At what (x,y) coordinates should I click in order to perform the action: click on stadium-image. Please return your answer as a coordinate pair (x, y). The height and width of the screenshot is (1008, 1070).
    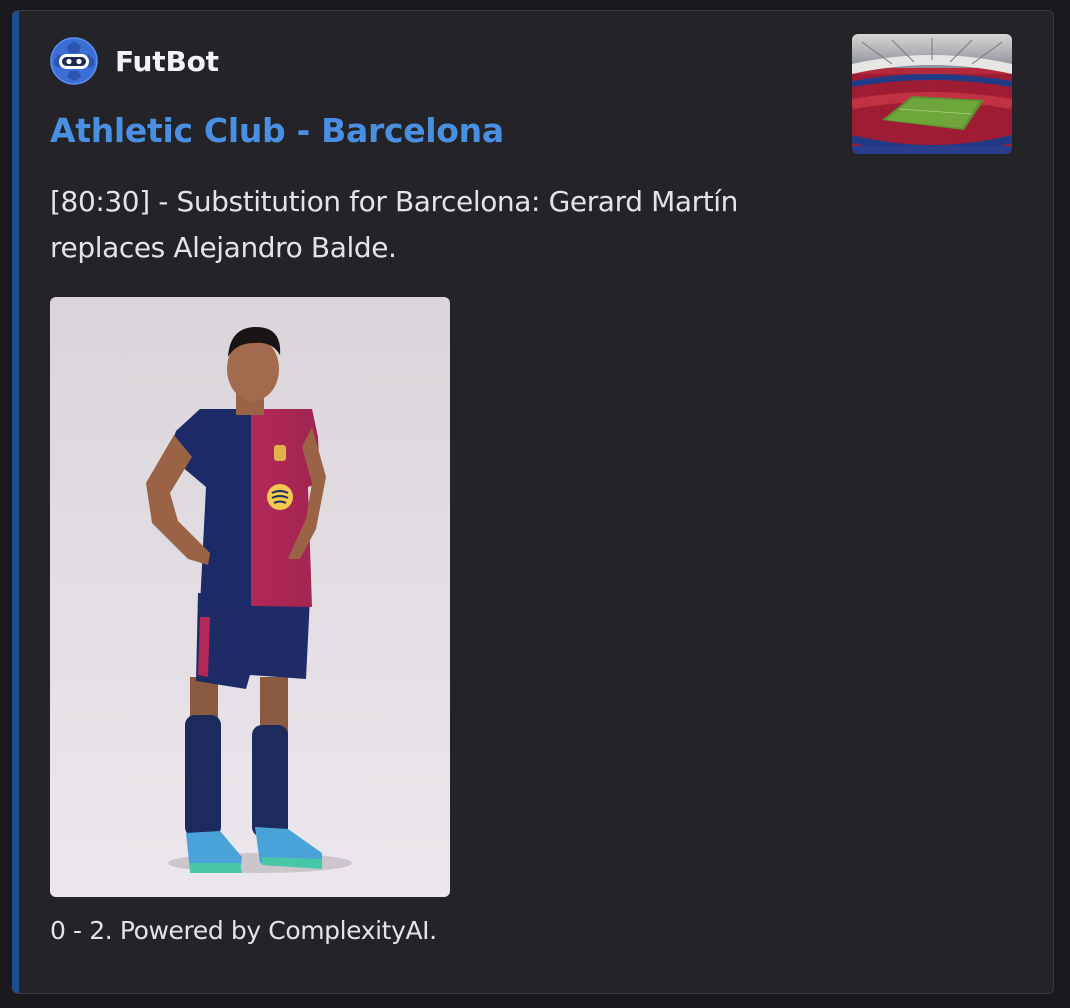
    Looking at the image, I should click on (932, 94).